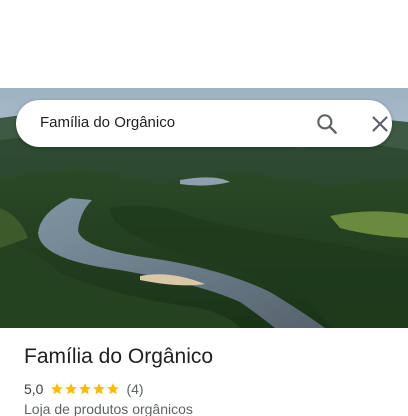 Image resolution: width=408 pixels, height=416 pixels. Describe the element at coordinates (119, 356) in the screenshot. I see `place-title: Família do Orgânico` at that location.